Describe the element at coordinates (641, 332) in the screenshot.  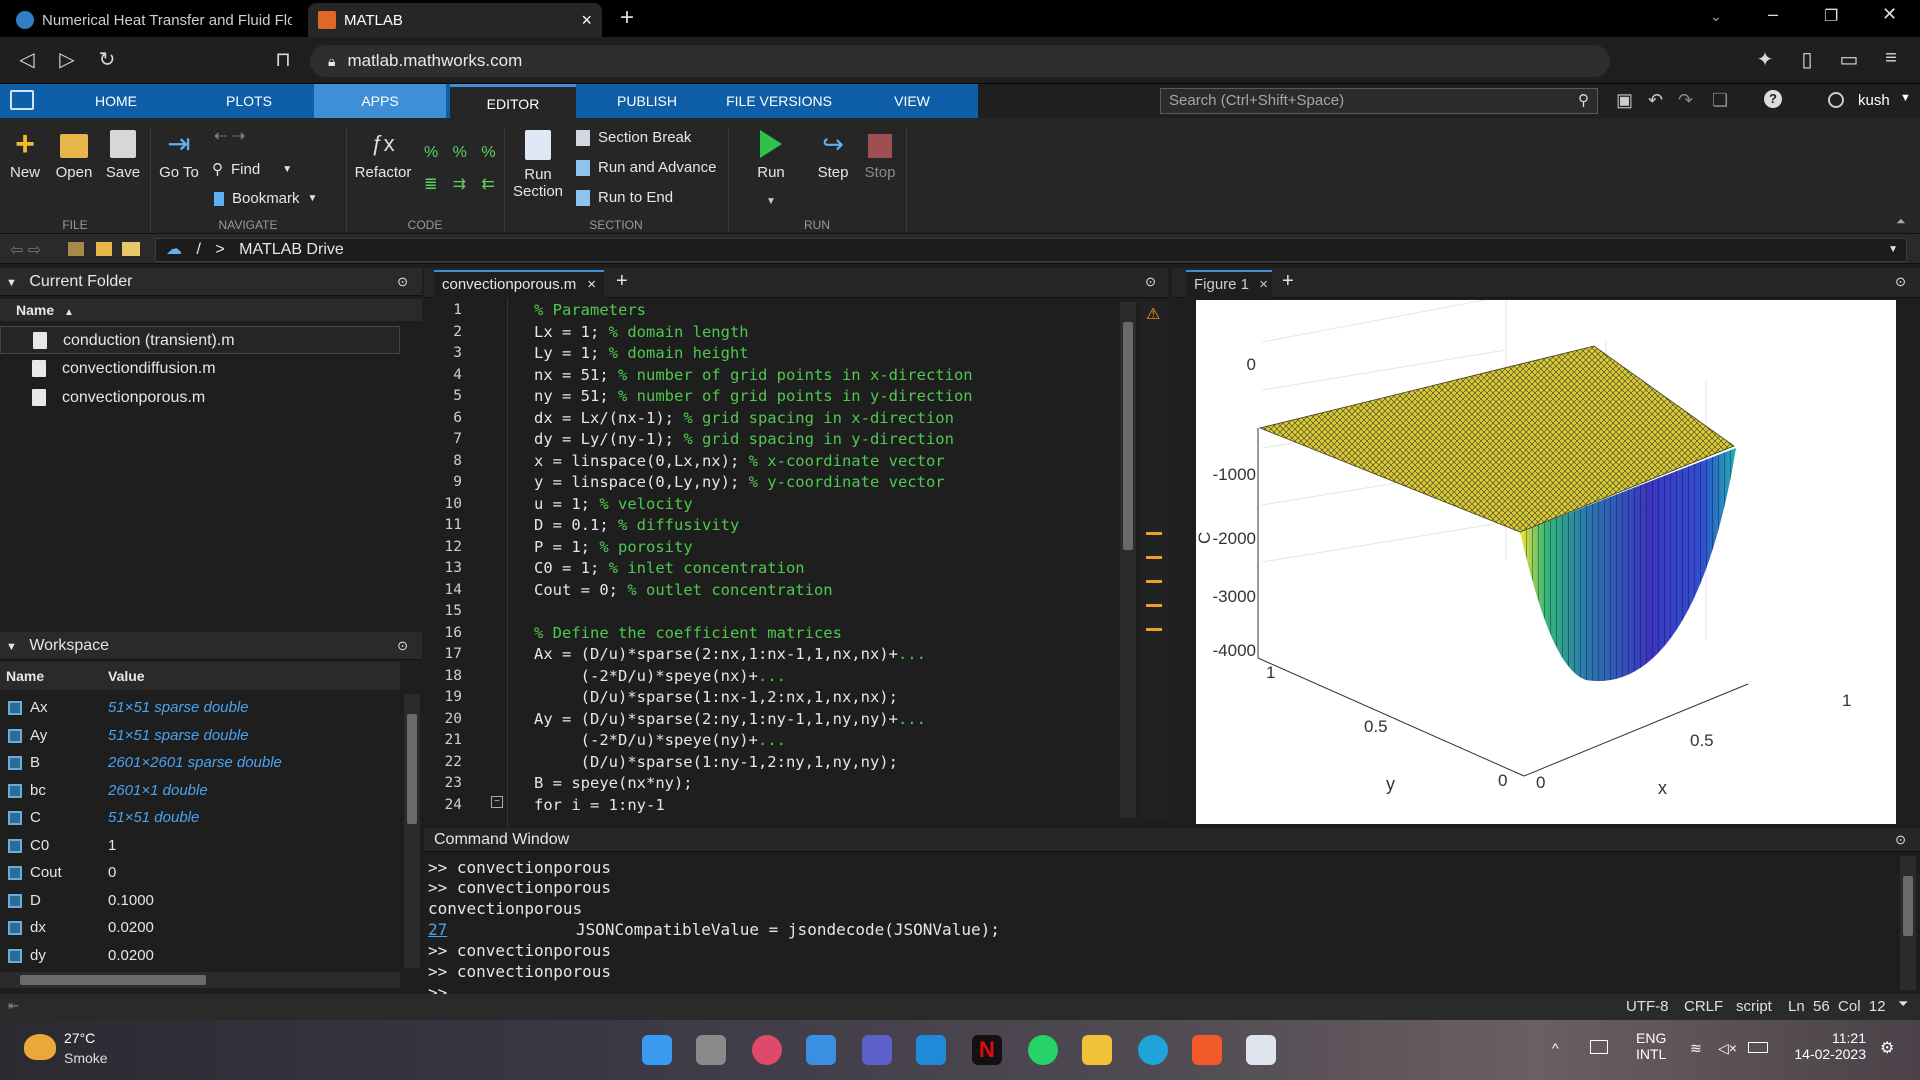
I see `code-line: Lx = 1; % domain length` at that location.